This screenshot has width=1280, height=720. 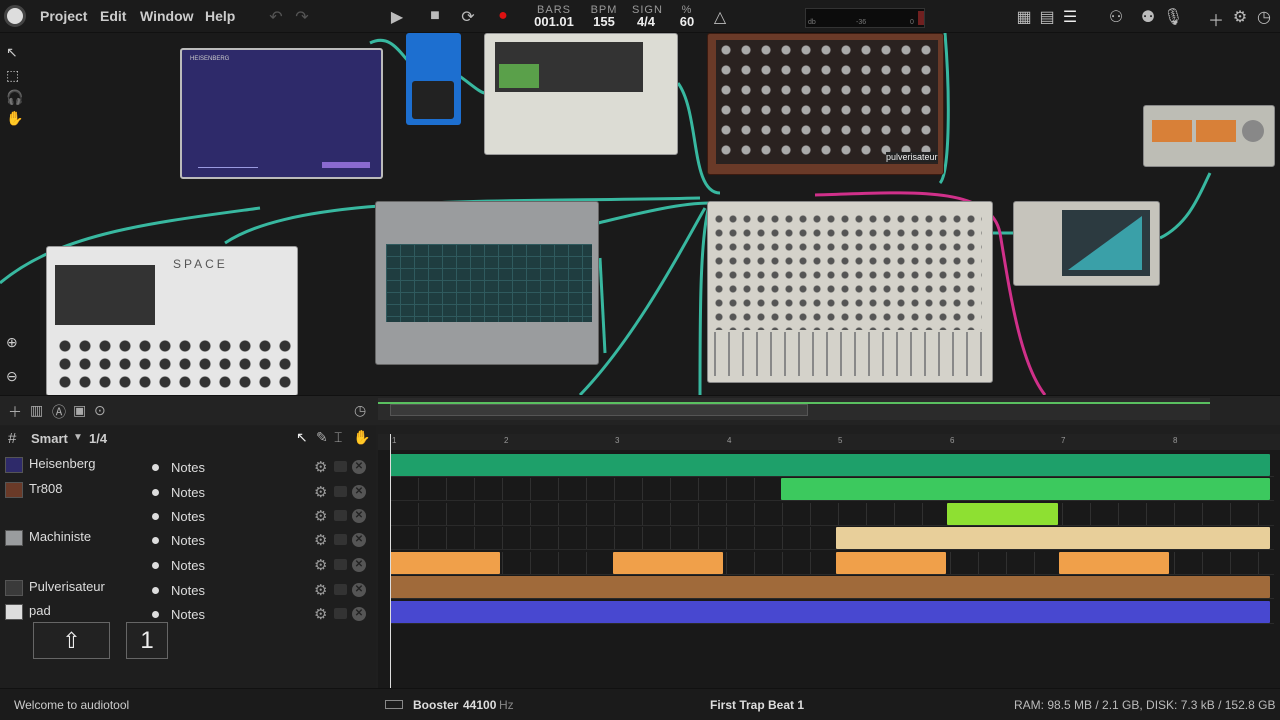 What do you see at coordinates (338, 437) in the screenshot?
I see `split-tool-icon: ⌶` at bounding box center [338, 437].